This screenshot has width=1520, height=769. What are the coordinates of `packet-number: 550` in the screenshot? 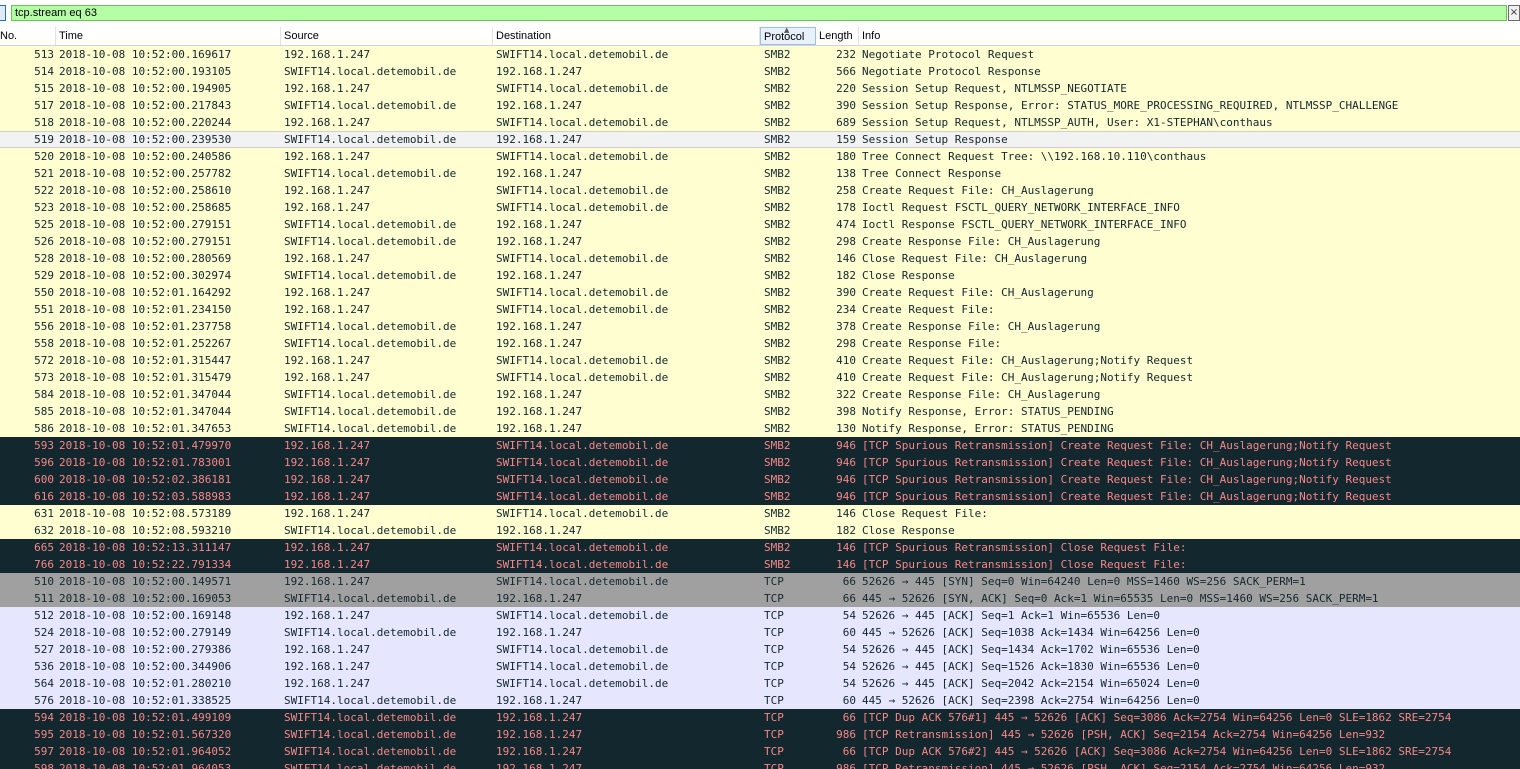 It's located at (44, 292).